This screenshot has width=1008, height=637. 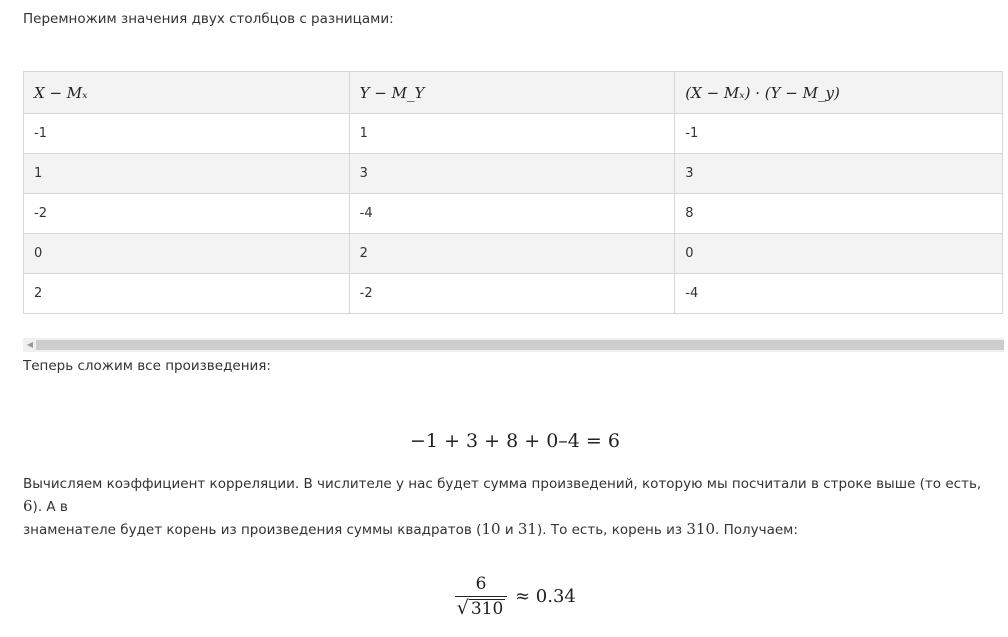 What do you see at coordinates (701, 529) in the screenshot?
I see `inline-number: 310` at bounding box center [701, 529].